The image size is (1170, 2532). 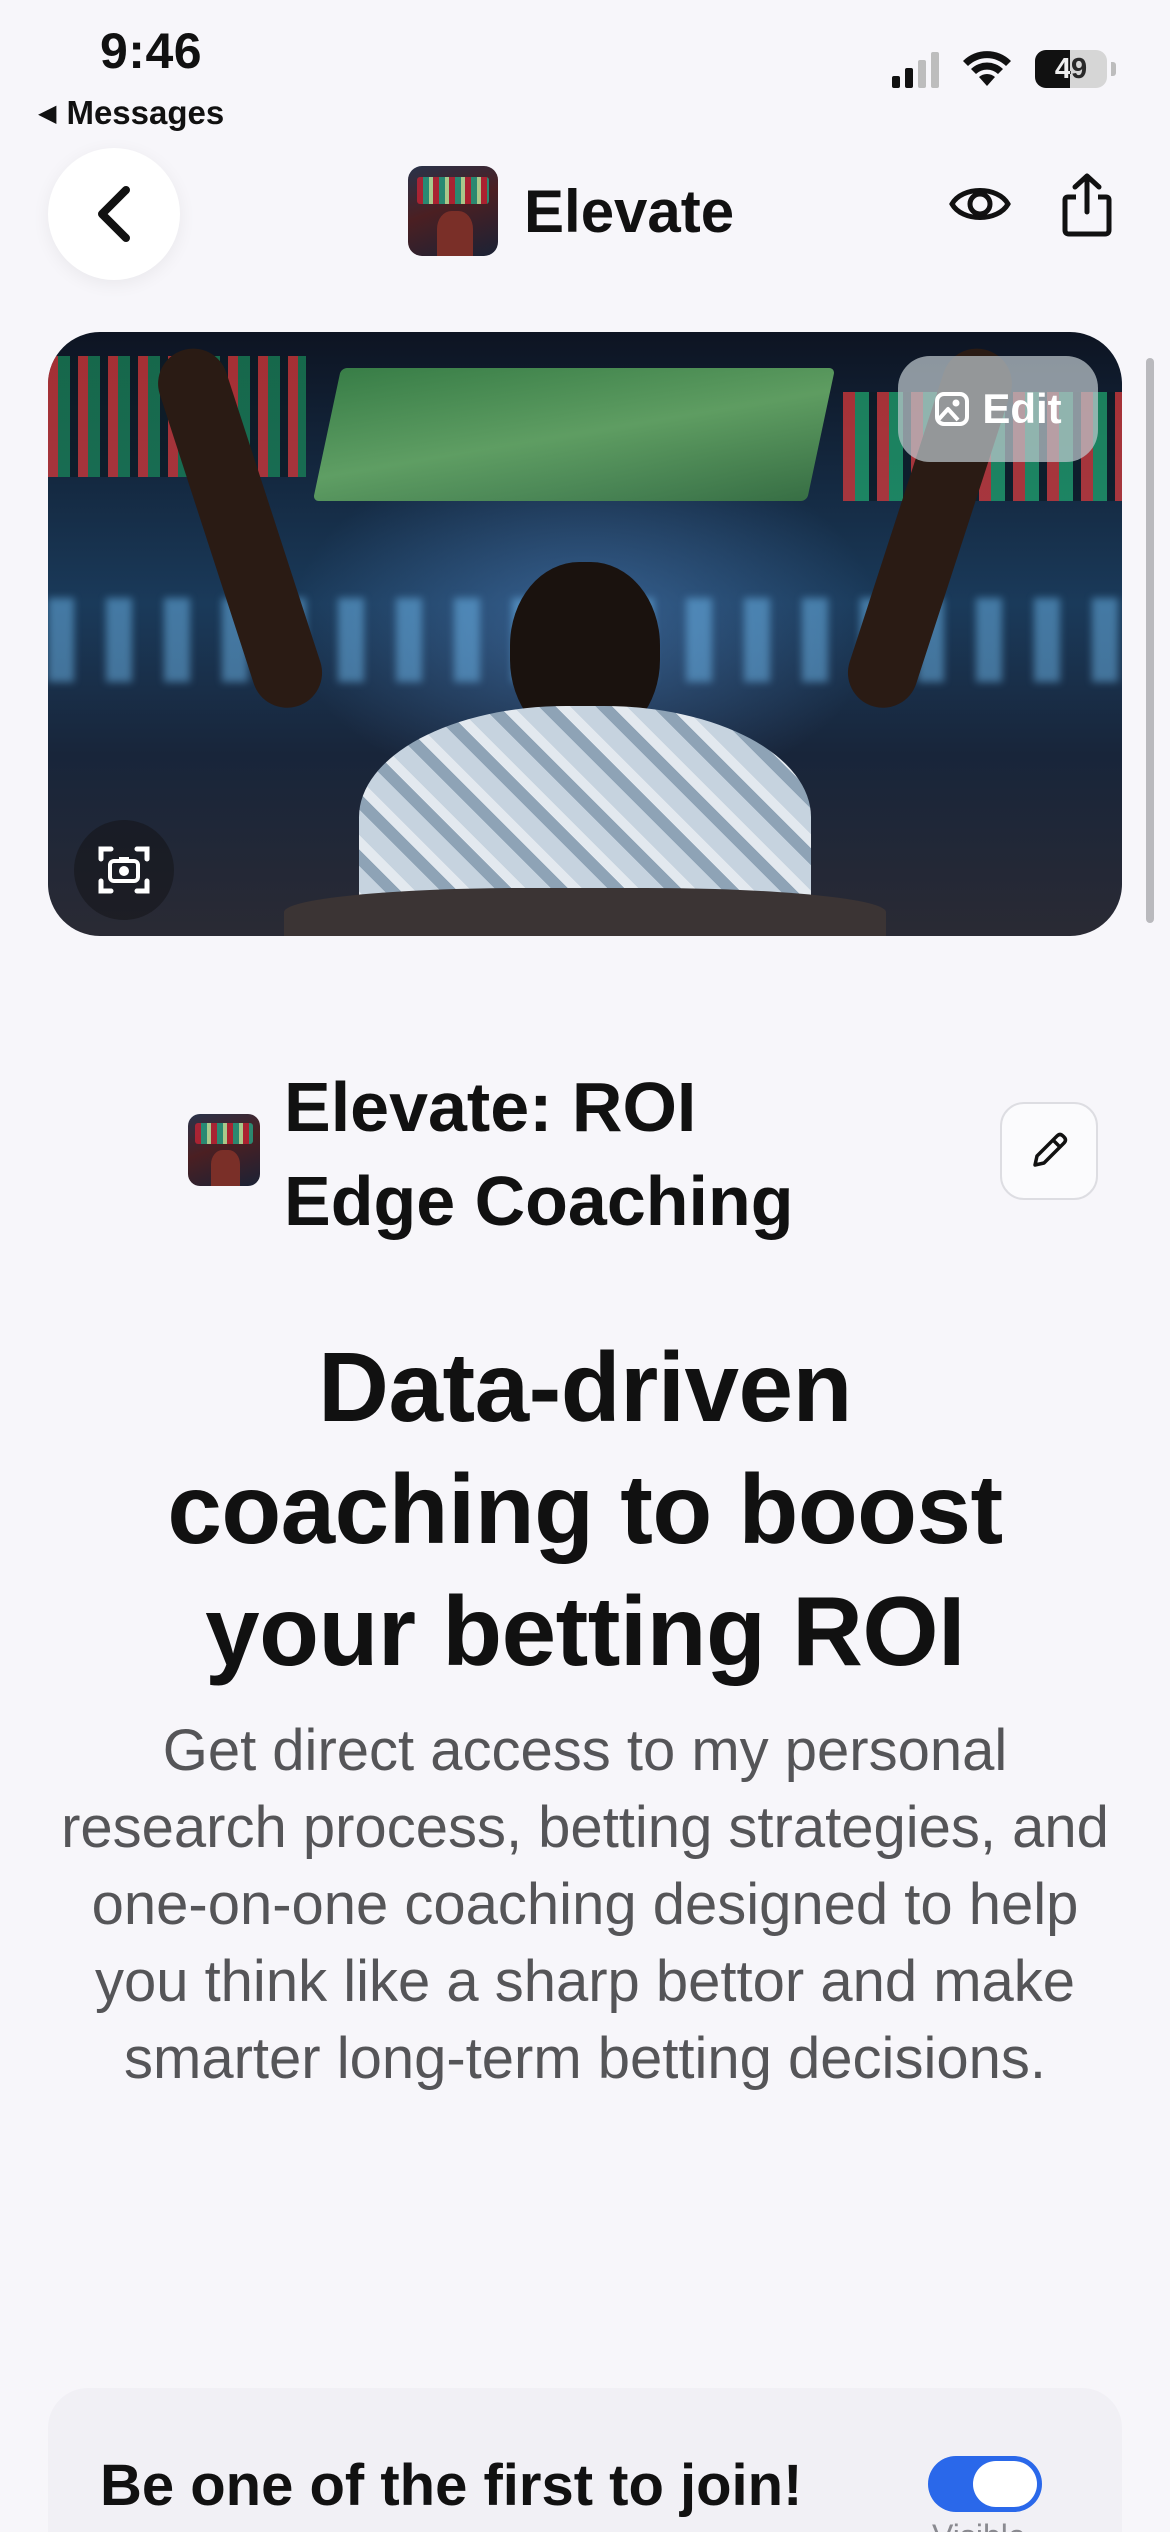 I want to click on wifi-icon, so click(x=987, y=68).